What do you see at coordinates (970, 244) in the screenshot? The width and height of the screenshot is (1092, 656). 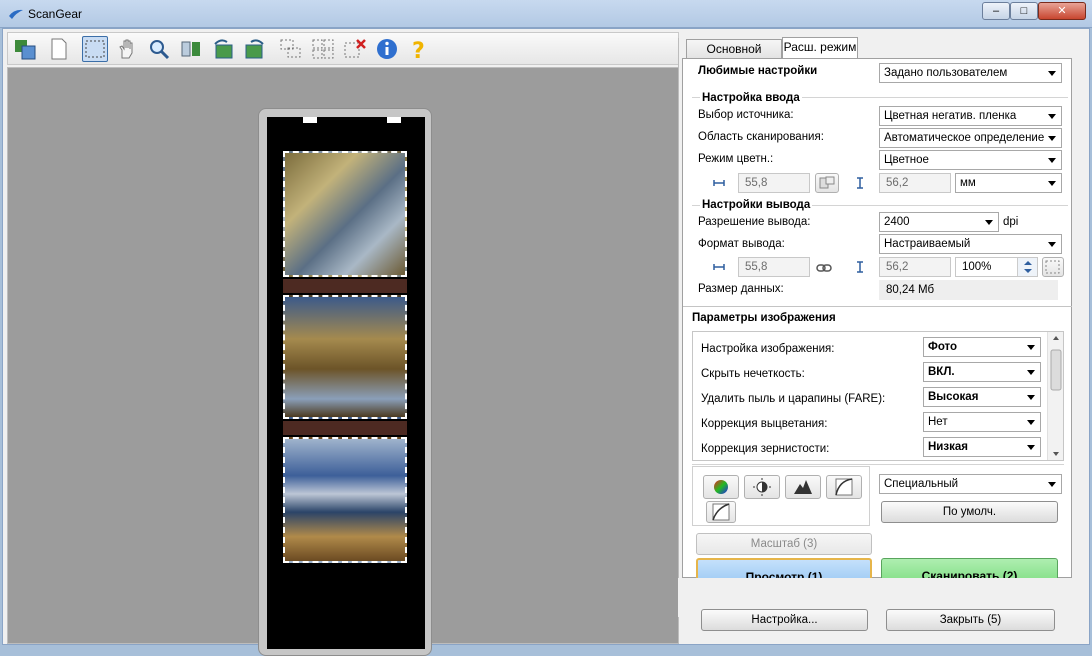 I see `output-format-select: Настраиваемый` at bounding box center [970, 244].